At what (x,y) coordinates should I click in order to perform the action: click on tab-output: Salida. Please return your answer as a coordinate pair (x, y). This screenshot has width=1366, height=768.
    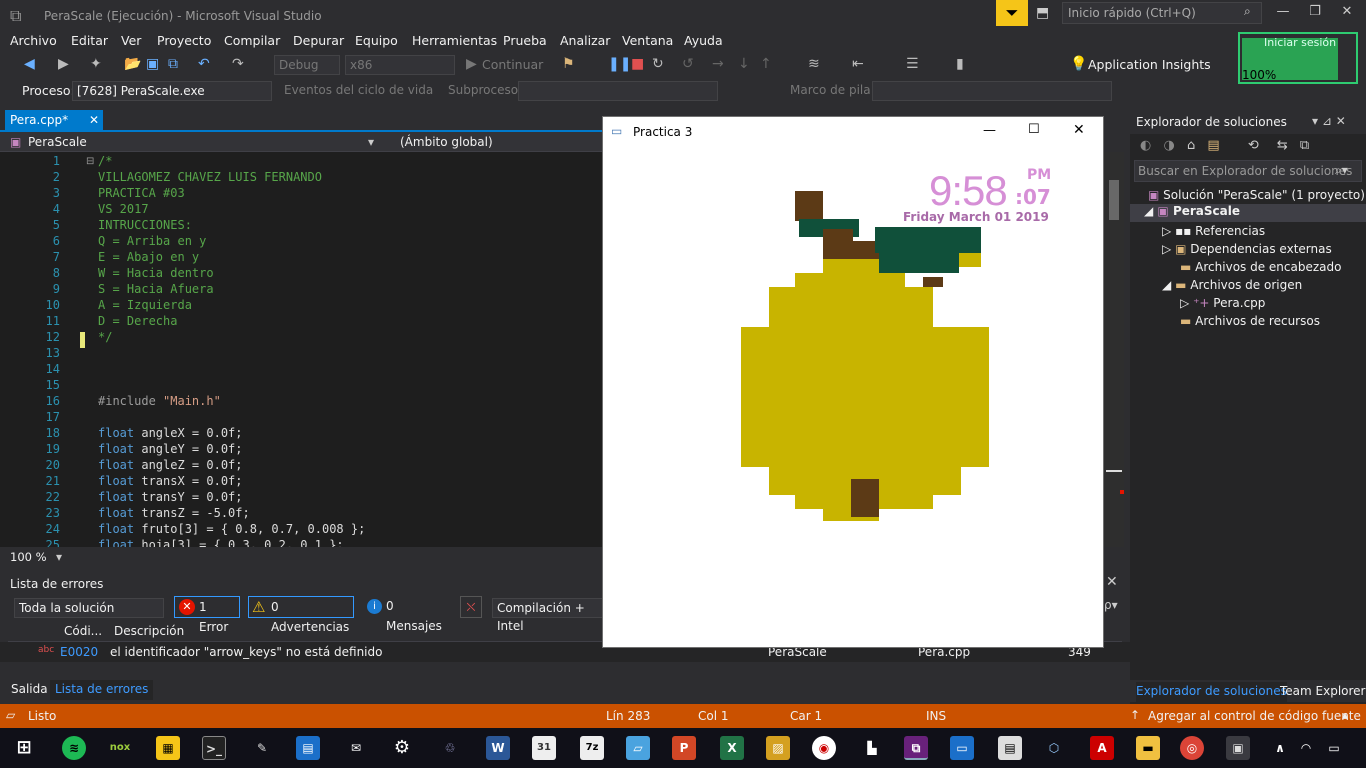
    Looking at the image, I should click on (29, 689).